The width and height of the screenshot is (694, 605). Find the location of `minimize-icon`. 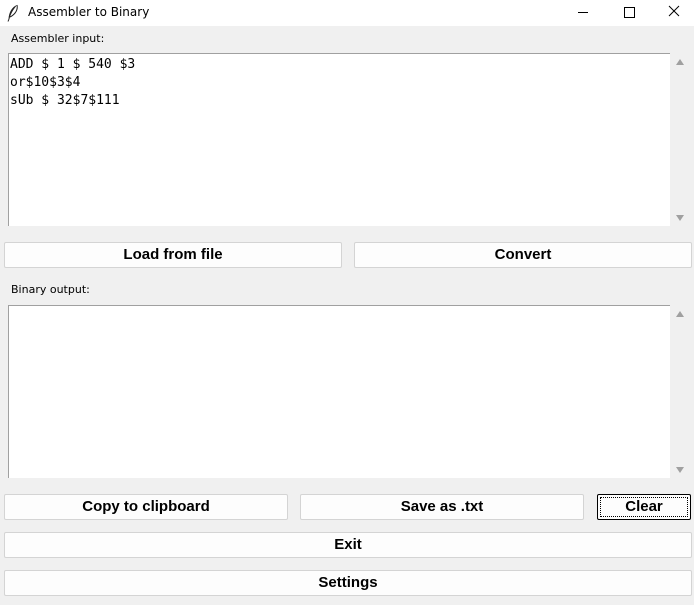

minimize-icon is located at coordinates (583, 12).